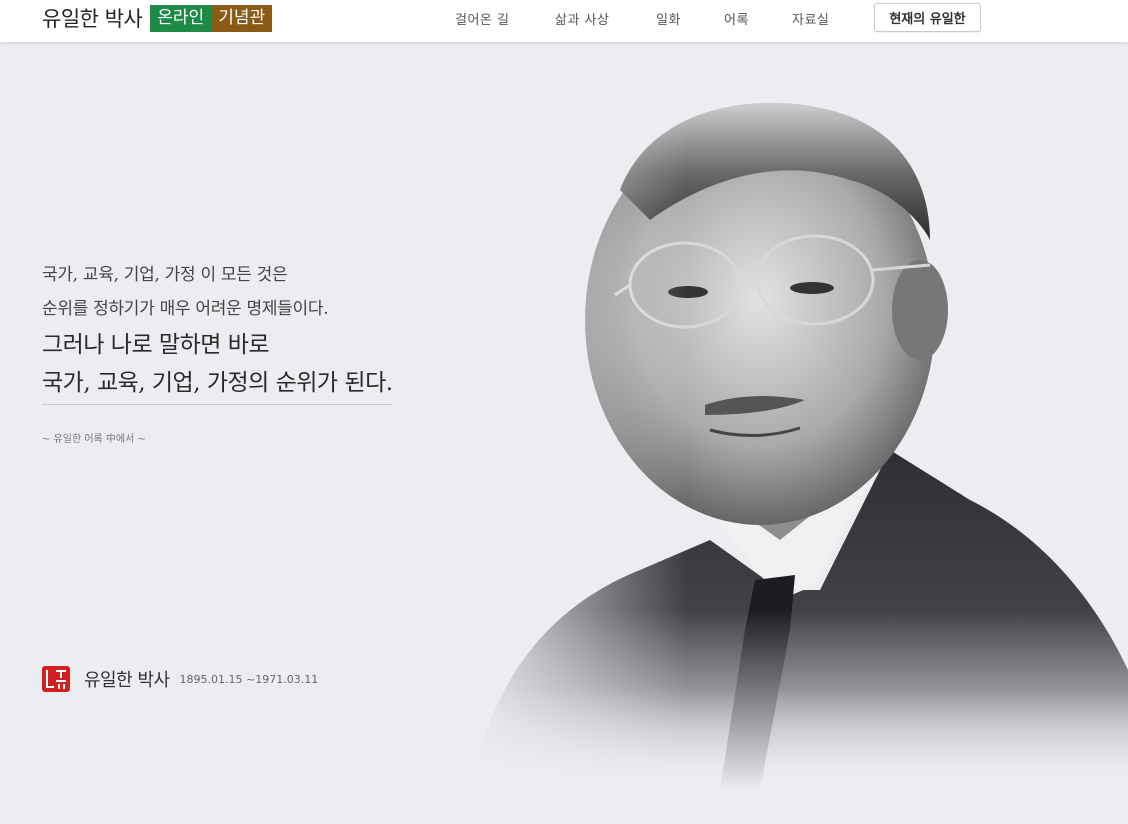  What do you see at coordinates (156, 345) in the screenshot?
I see `quote-line-3: 그러나 나로 말하면 바로` at bounding box center [156, 345].